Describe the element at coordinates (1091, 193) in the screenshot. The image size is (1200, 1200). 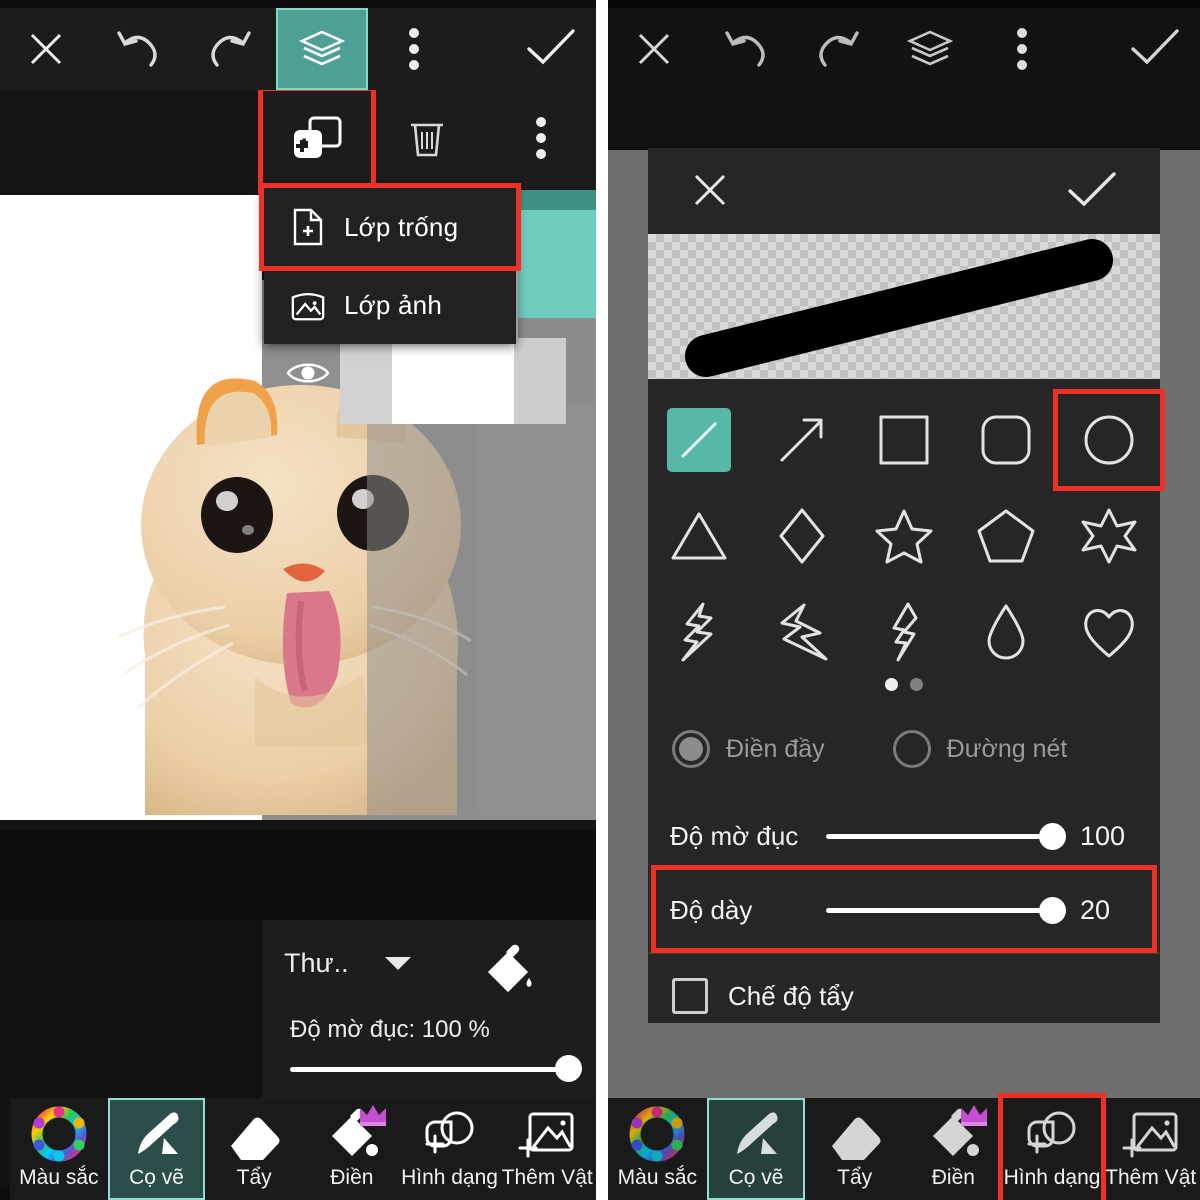
I see `shape-sheet-confirm-button` at that location.